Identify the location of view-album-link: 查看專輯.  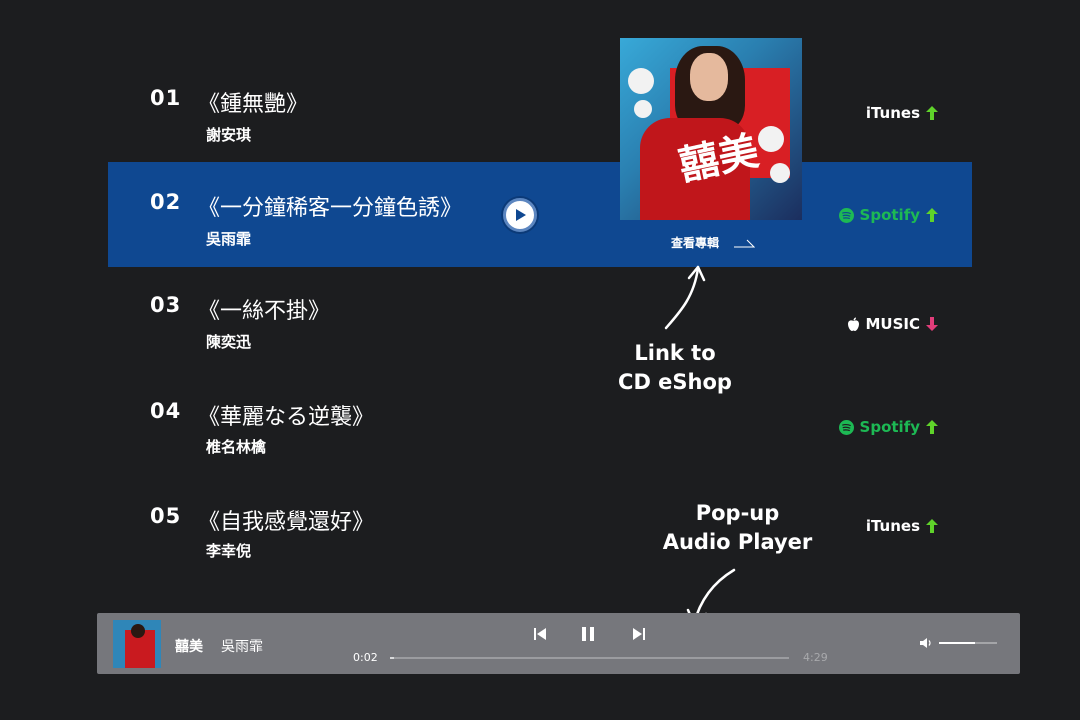
(713, 242).